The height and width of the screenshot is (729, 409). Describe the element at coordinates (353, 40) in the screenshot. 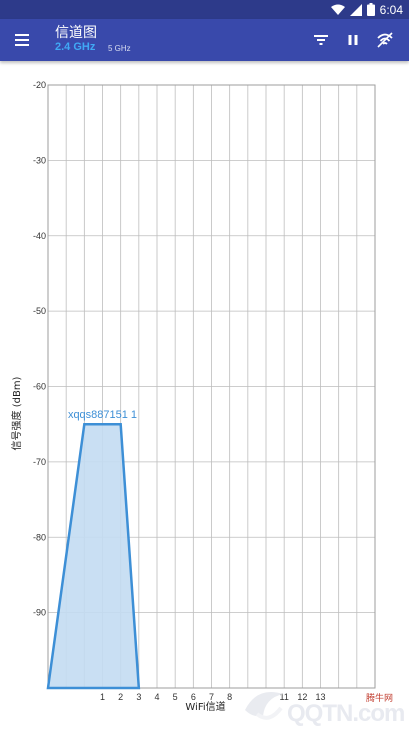

I see `pause-icon` at that location.